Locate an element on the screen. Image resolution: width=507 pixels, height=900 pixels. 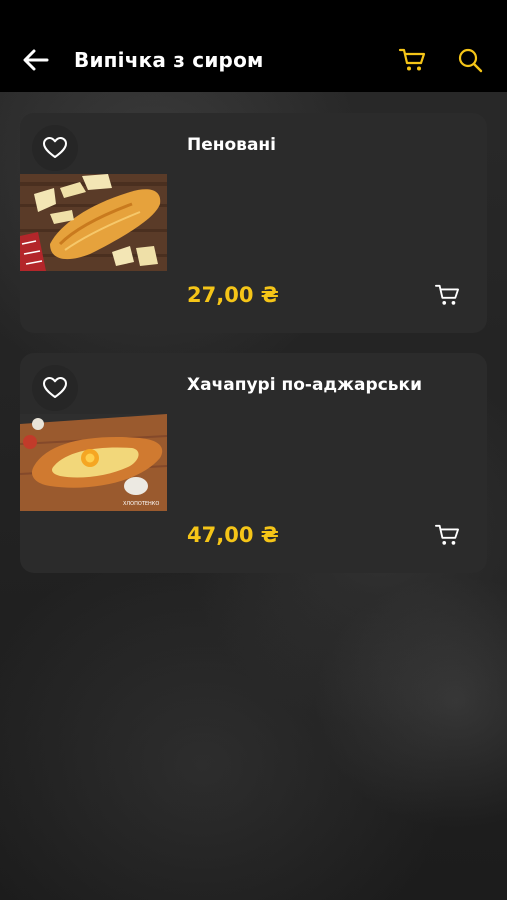
back-button is located at coordinates (36, 60).